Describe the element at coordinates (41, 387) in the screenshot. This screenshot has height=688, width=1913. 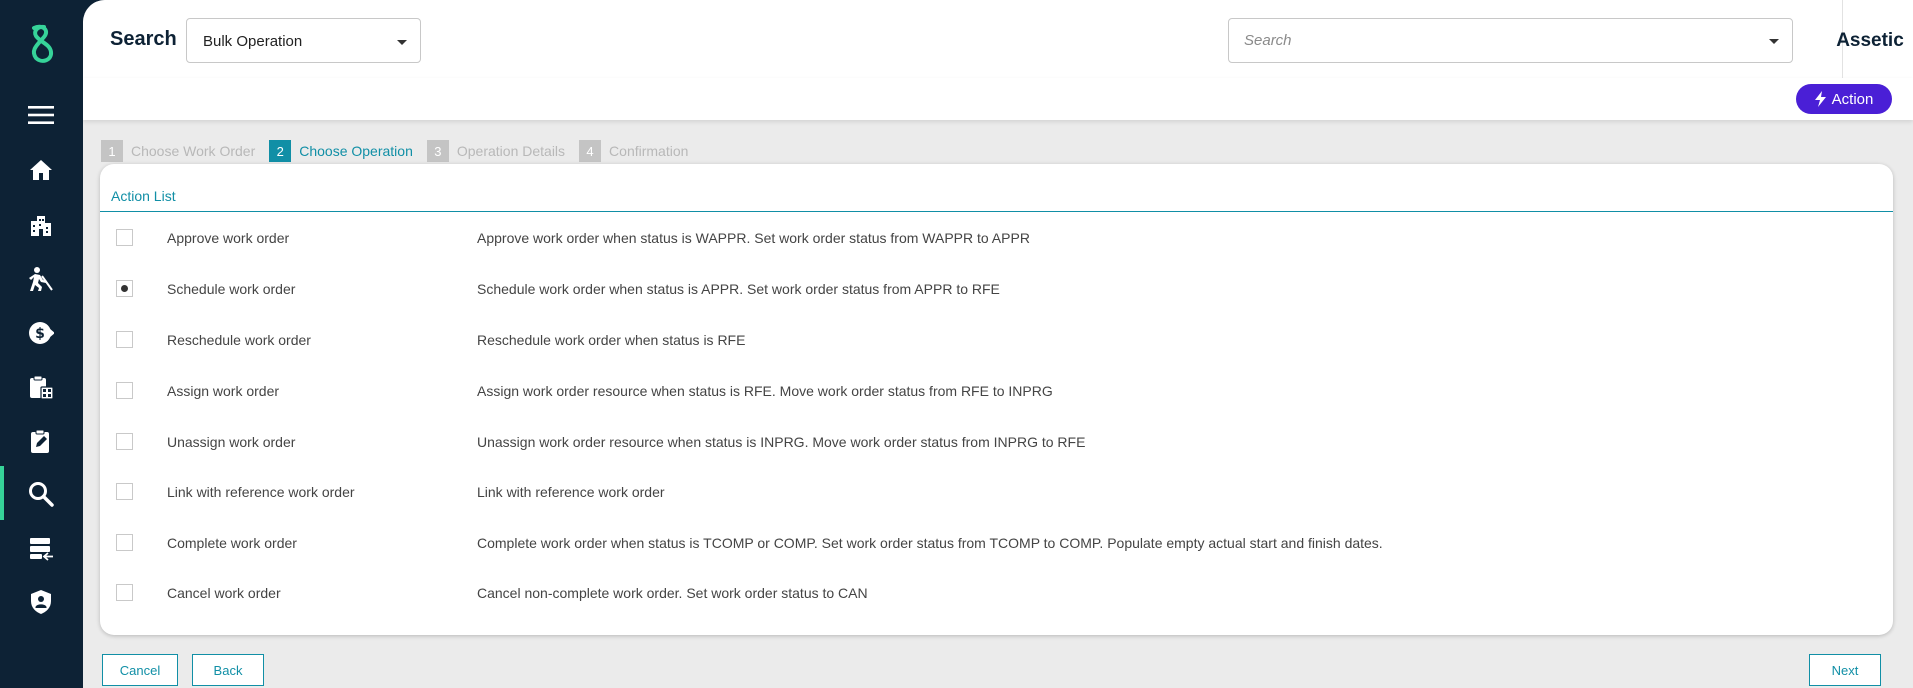
I see `clipboard-icon` at that location.